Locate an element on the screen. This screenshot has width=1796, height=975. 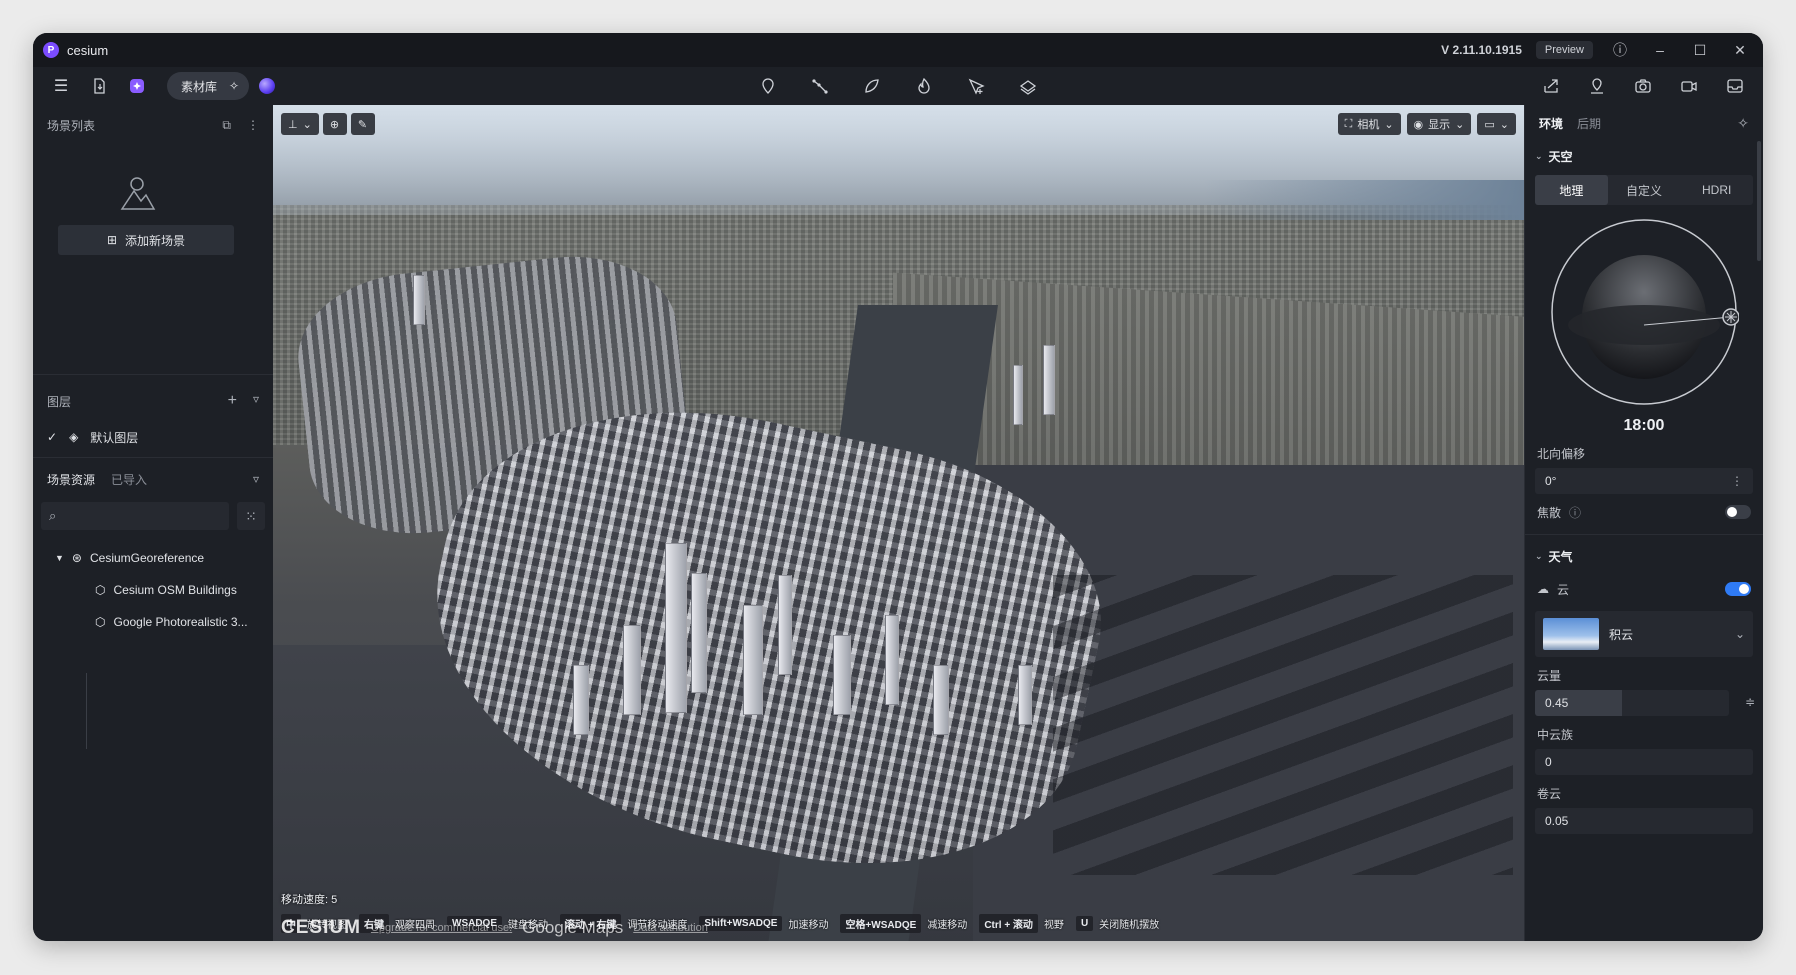
tune-icon: ≑ is located at coordinates (1750, 702).